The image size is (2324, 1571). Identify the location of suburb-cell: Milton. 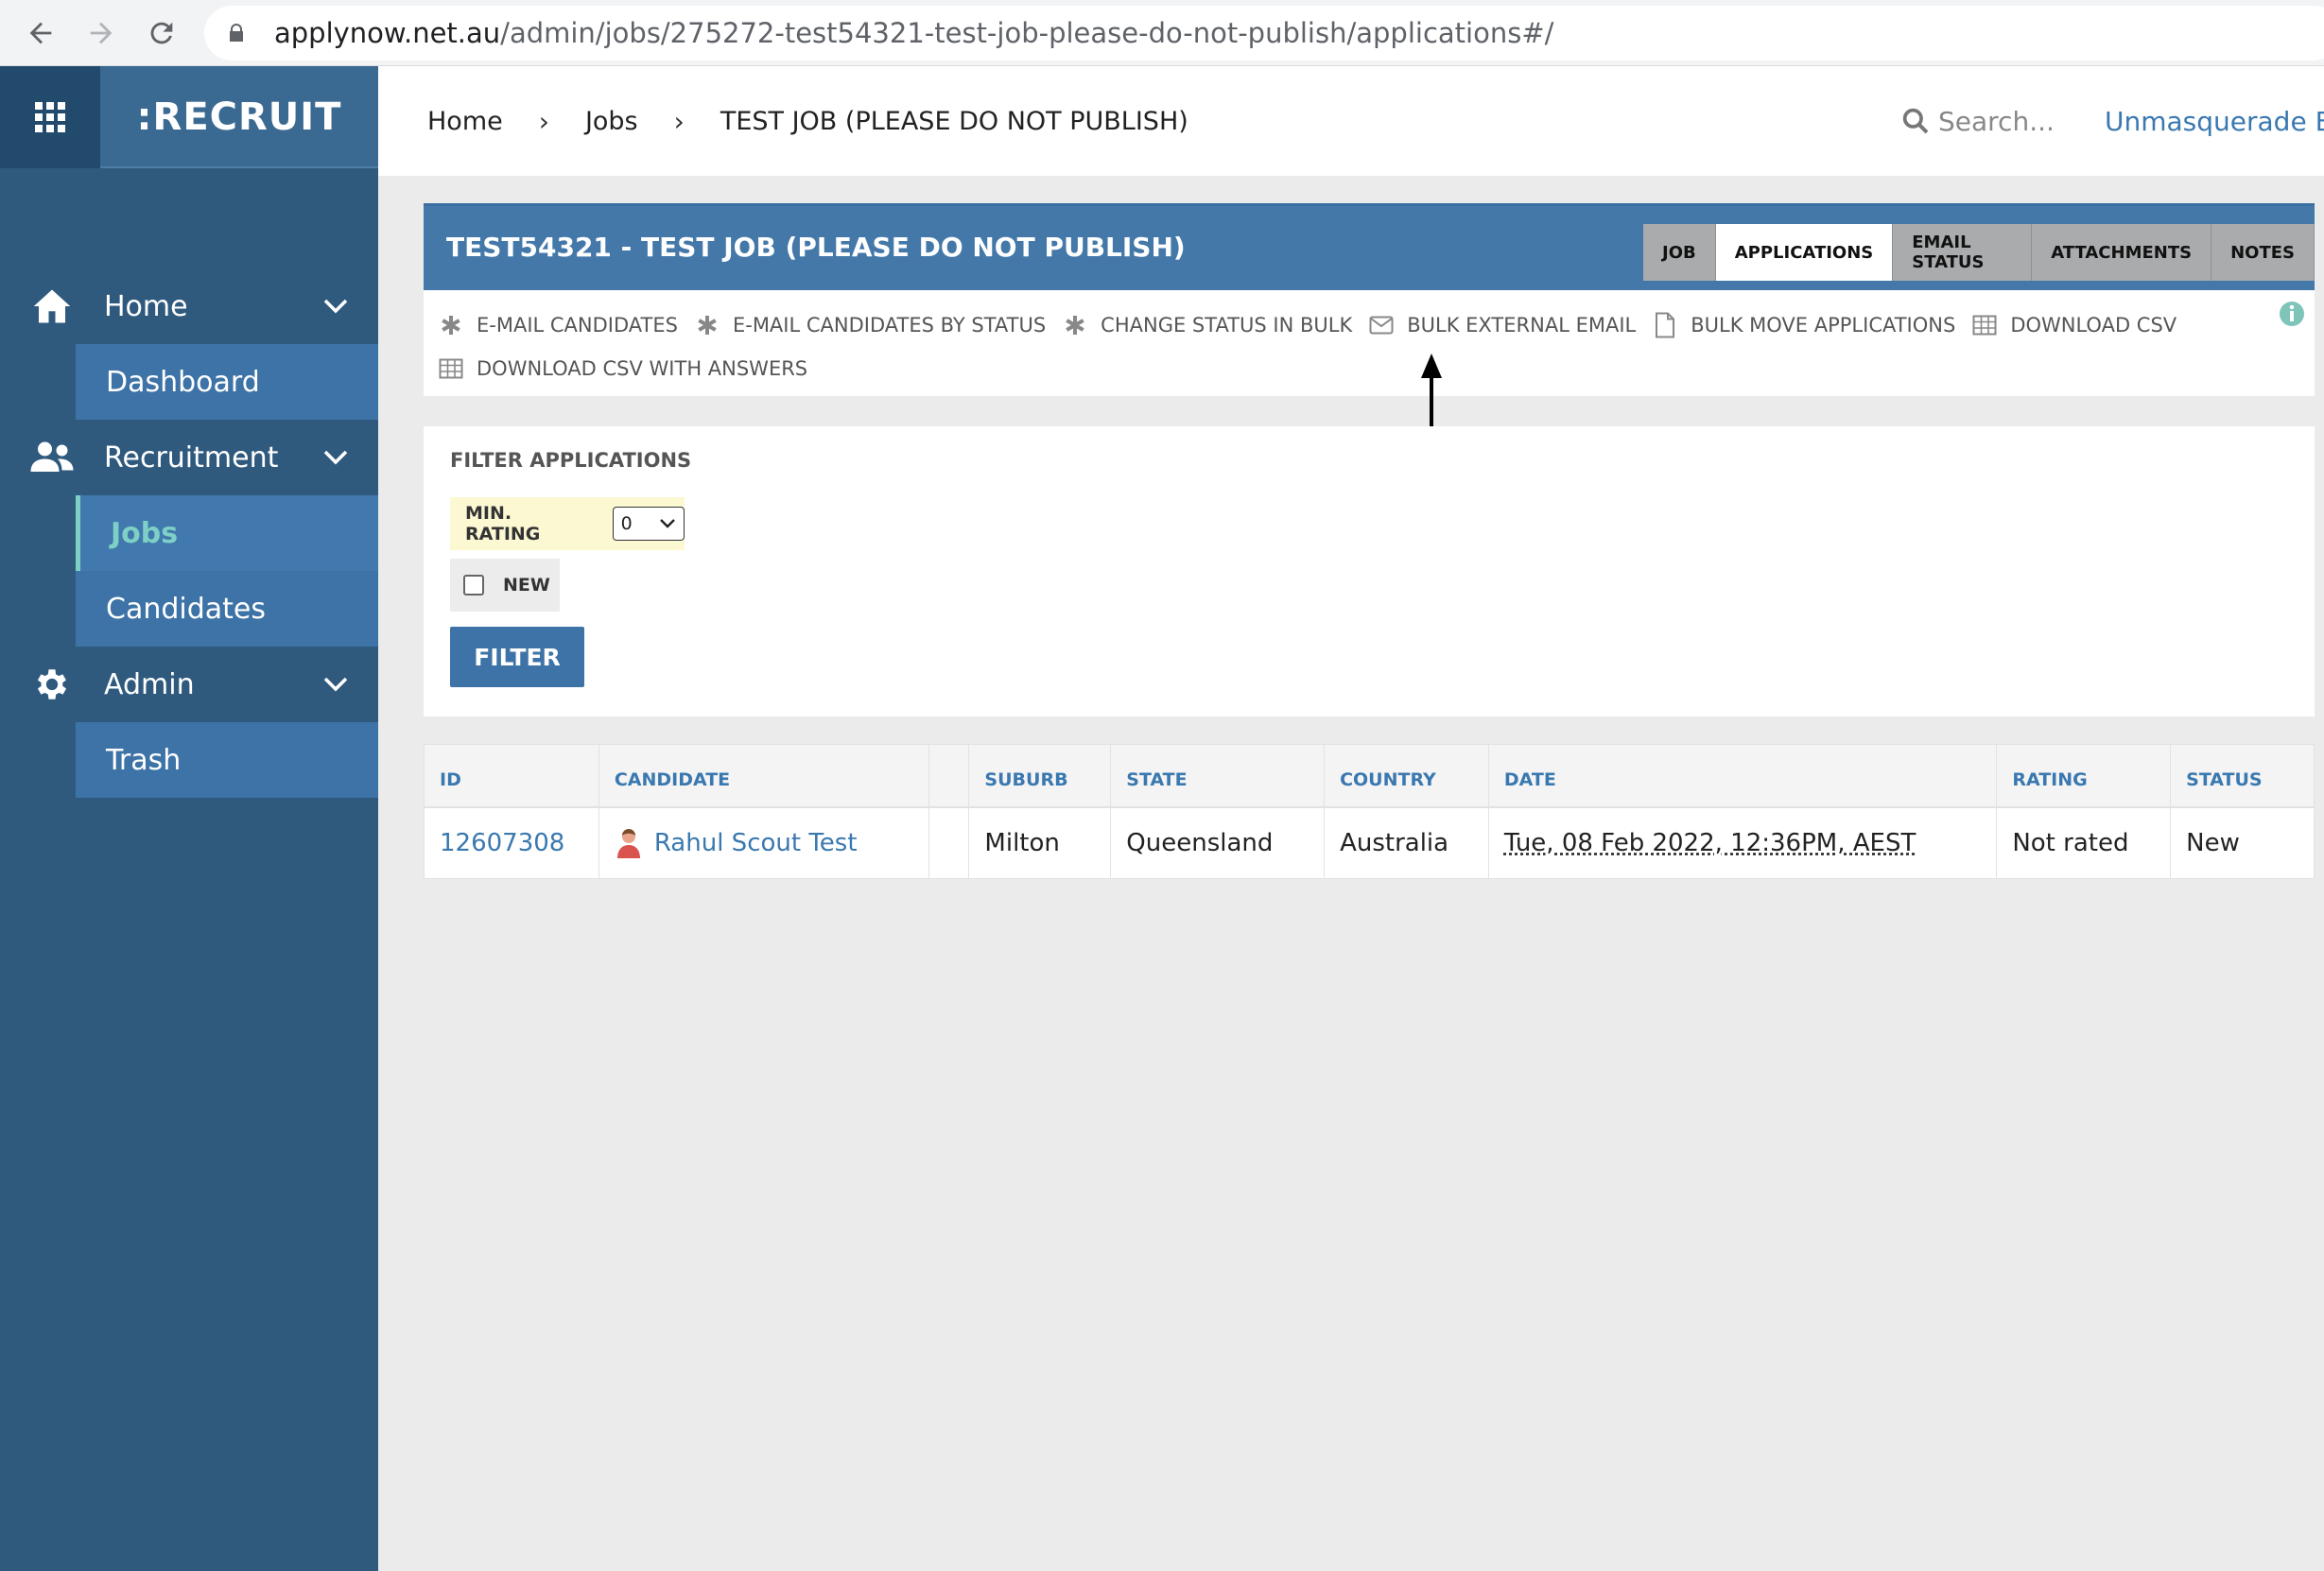
(1040, 843).